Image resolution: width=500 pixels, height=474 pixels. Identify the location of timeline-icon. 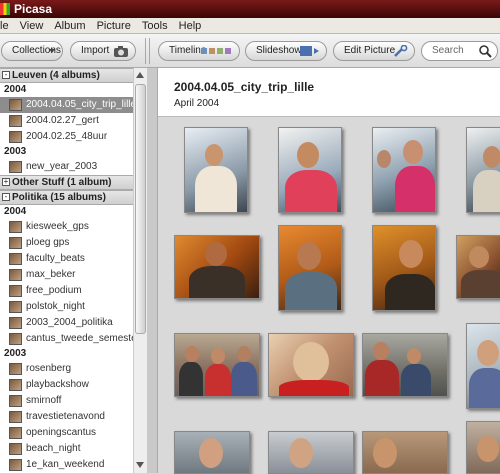
(216, 51).